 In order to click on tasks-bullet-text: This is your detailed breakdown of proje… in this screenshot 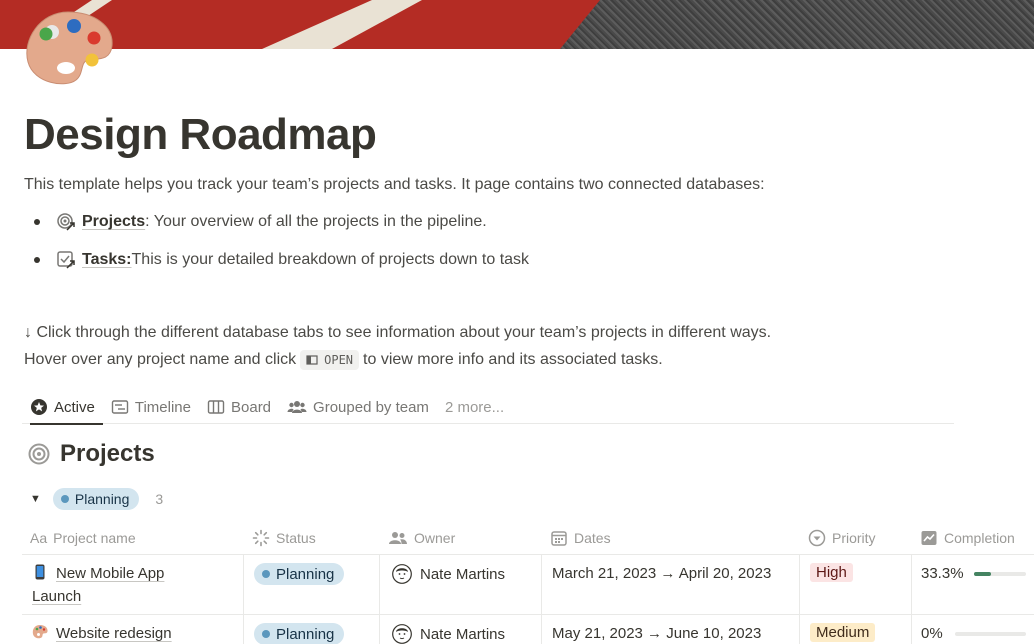, I will do `click(330, 259)`.